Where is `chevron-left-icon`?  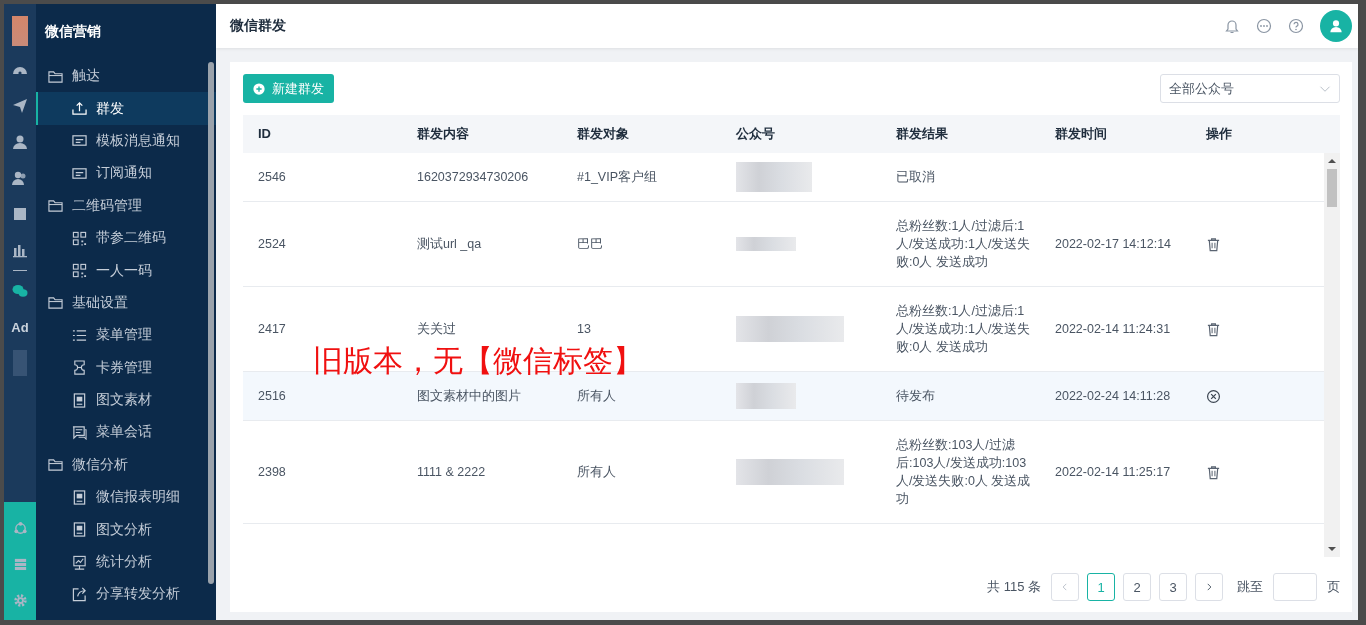
chevron-left-icon is located at coordinates (1065, 587).